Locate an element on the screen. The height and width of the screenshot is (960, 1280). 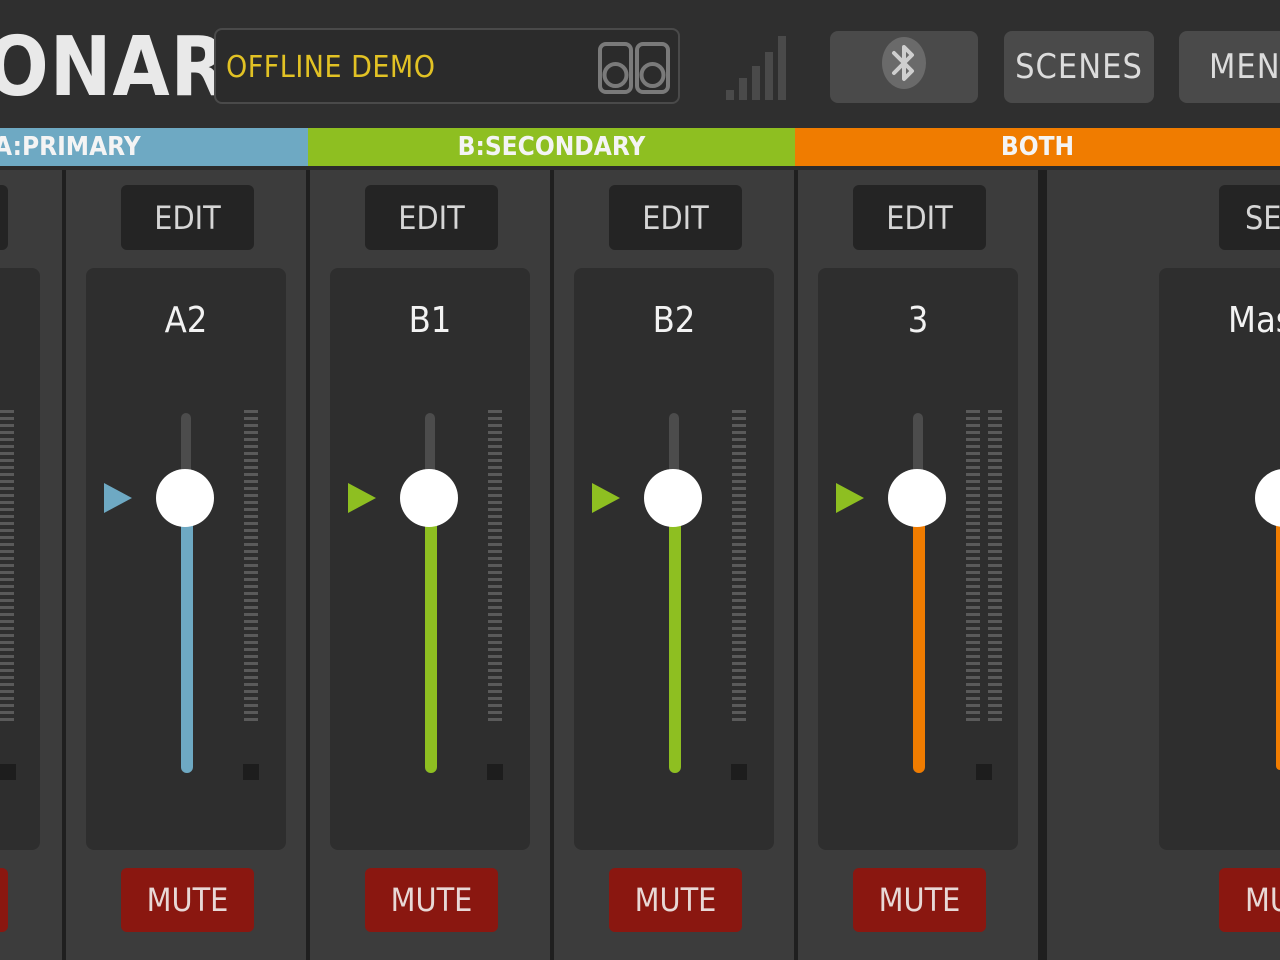
strip-divider is located at coordinates (1042, 565).